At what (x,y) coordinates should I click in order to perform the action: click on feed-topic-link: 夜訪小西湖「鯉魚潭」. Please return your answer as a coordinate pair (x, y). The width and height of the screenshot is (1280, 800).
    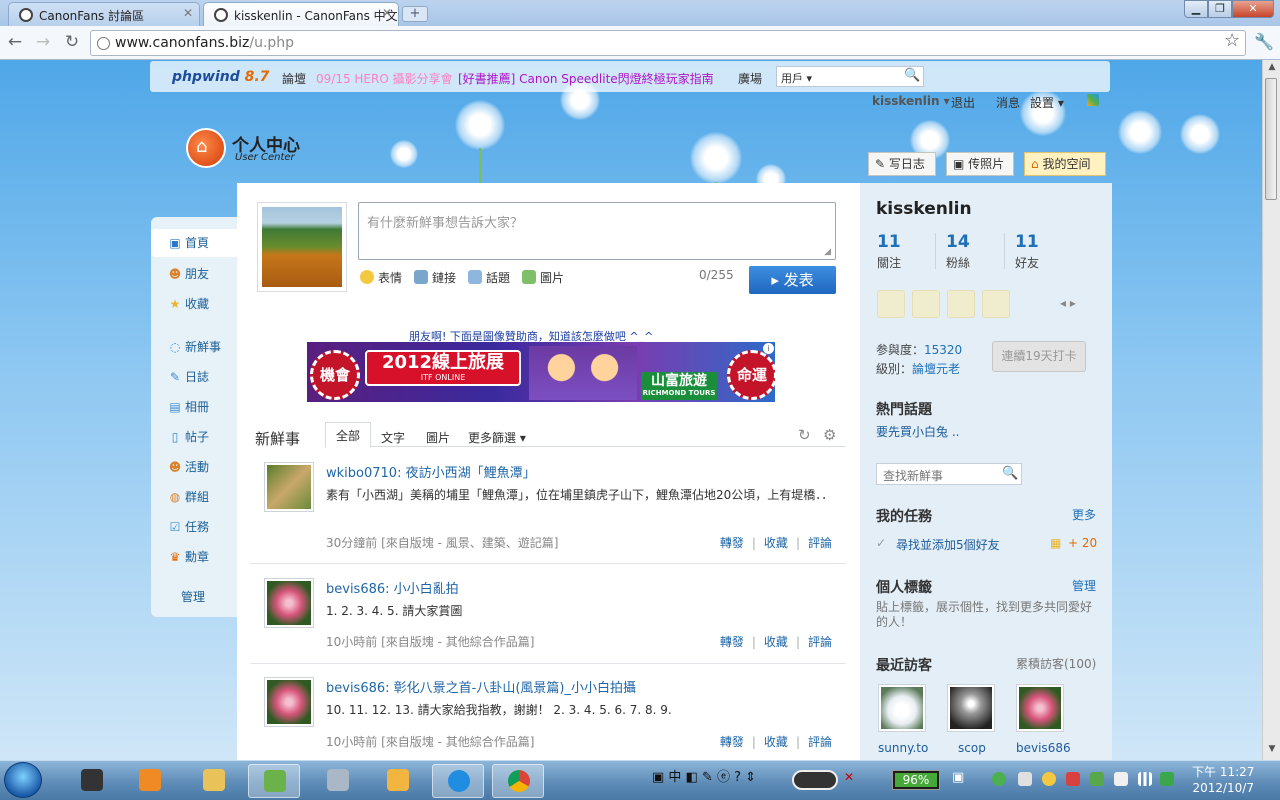
    Looking at the image, I should click on (471, 473).